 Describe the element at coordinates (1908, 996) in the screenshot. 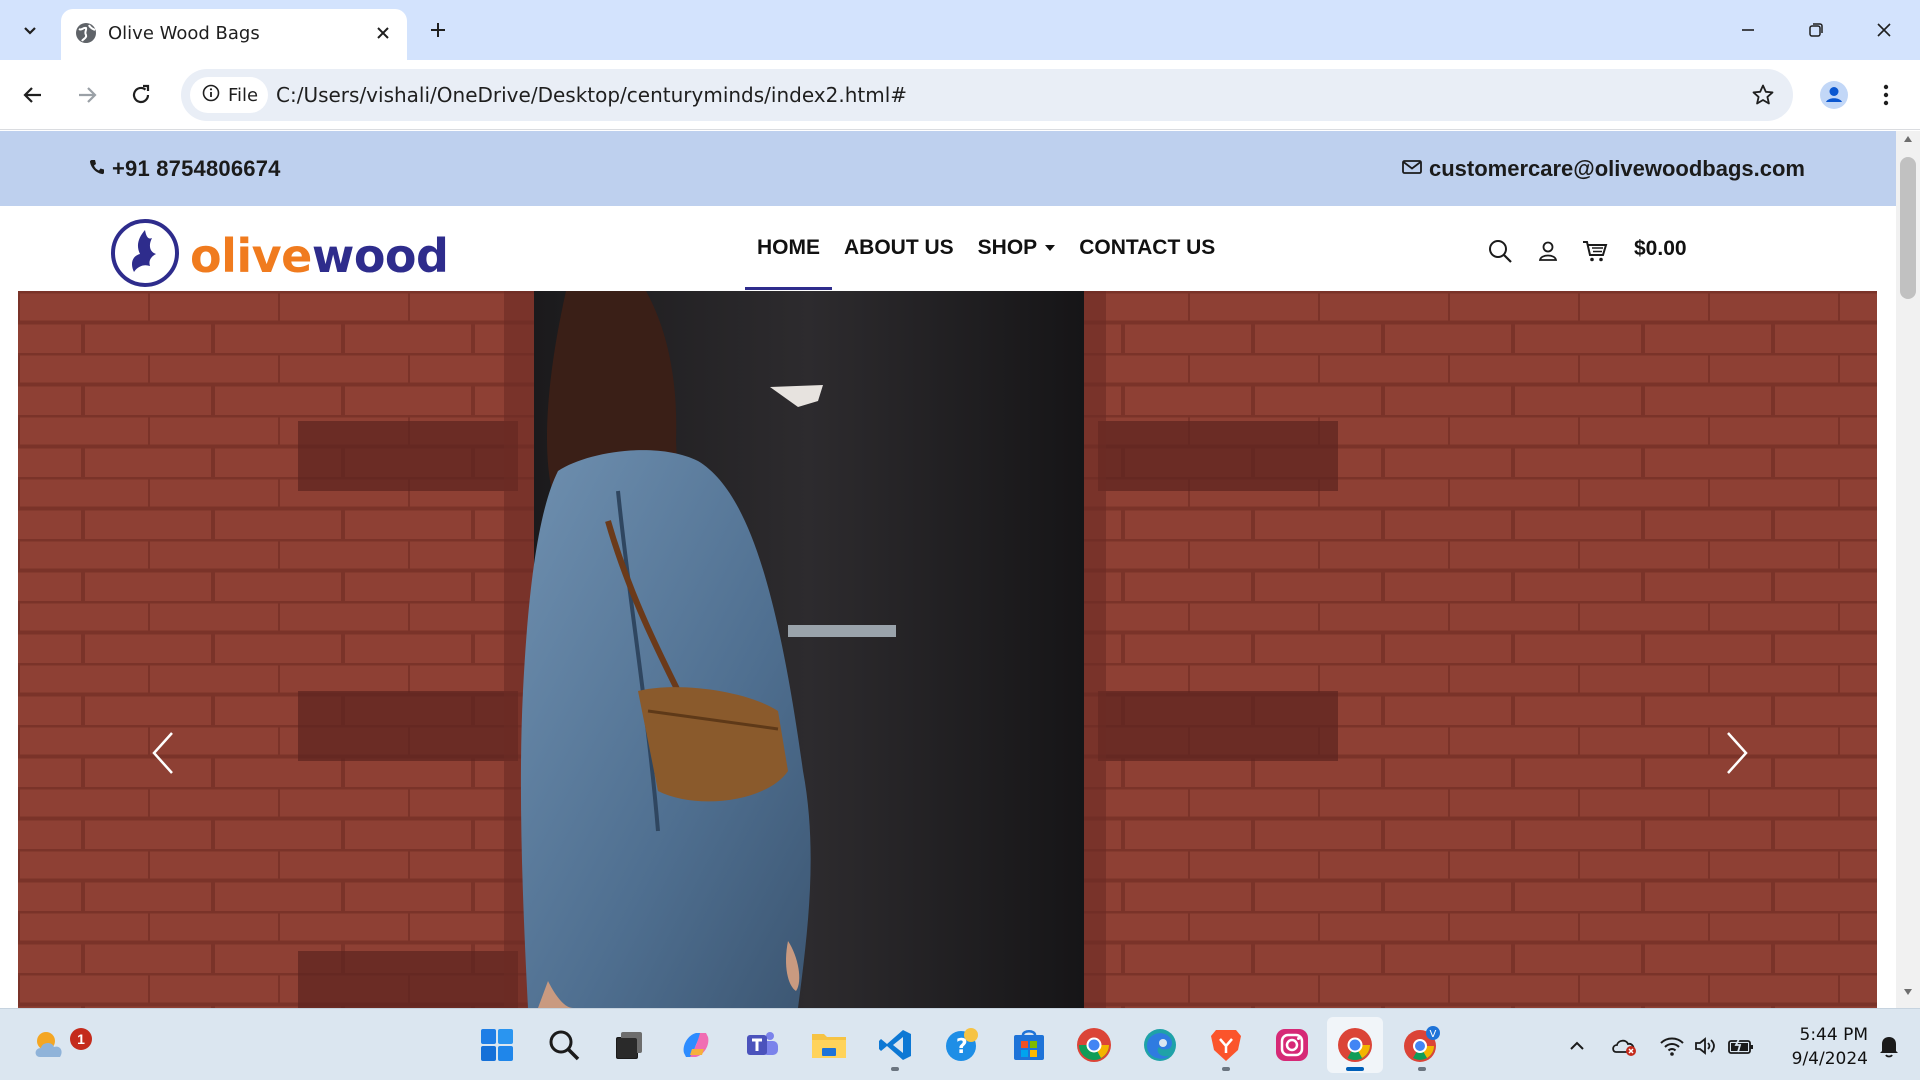

I see `scroll-down-arrow-icon` at that location.